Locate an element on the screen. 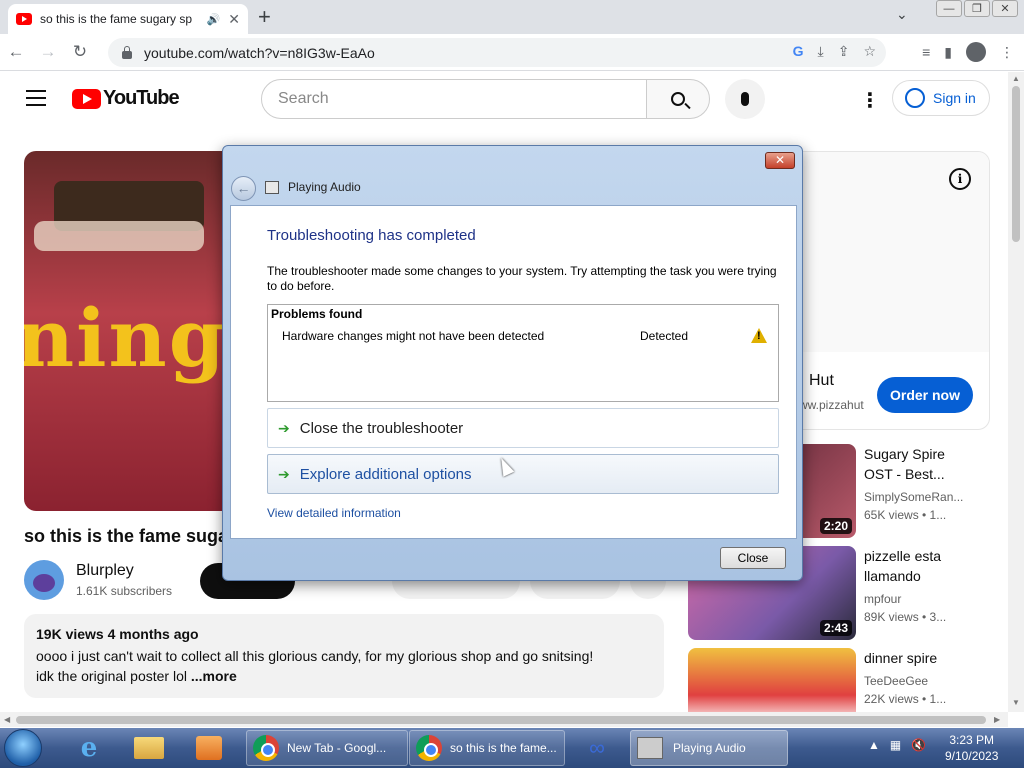  order-now-button: Order now is located at coordinates (925, 395).